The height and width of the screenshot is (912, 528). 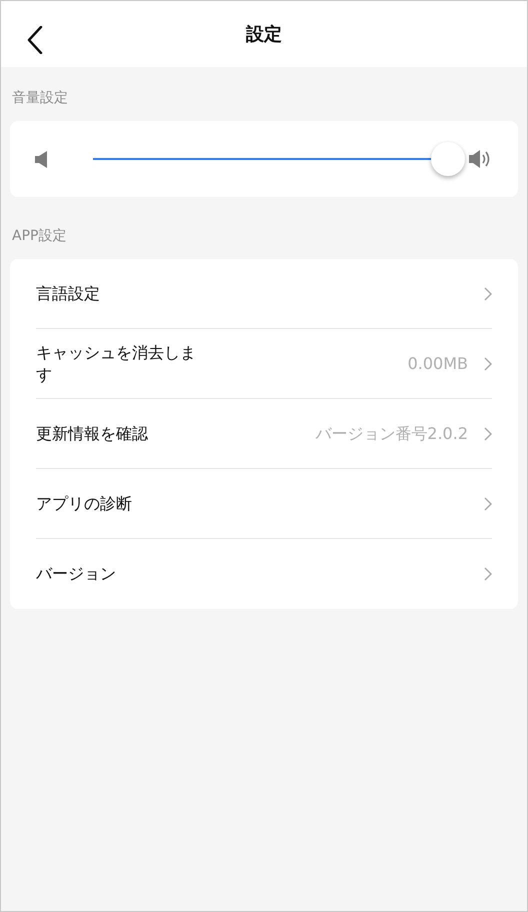 What do you see at coordinates (68, 293) in the screenshot?
I see `row-label: 言語設定` at bounding box center [68, 293].